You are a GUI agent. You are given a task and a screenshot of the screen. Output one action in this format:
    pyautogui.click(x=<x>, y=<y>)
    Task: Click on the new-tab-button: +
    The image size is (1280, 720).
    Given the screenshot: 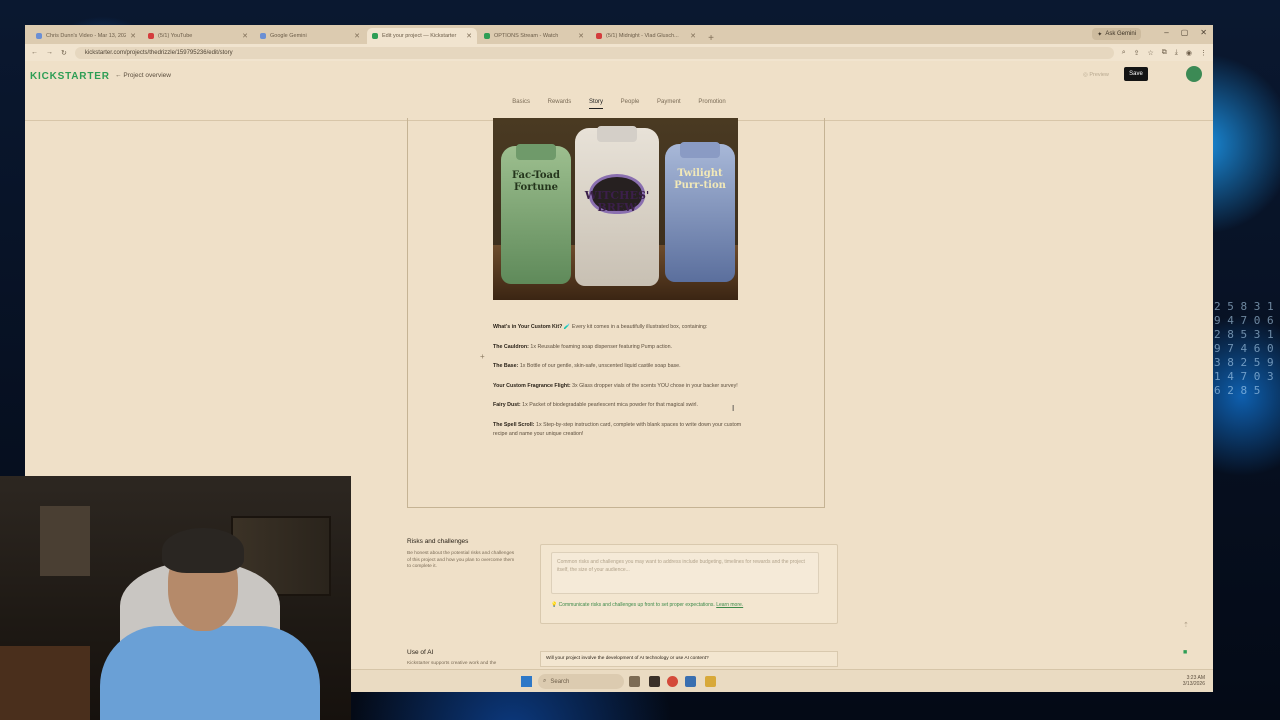 What is the action you would take?
    pyautogui.click(x=711, y=38)
    